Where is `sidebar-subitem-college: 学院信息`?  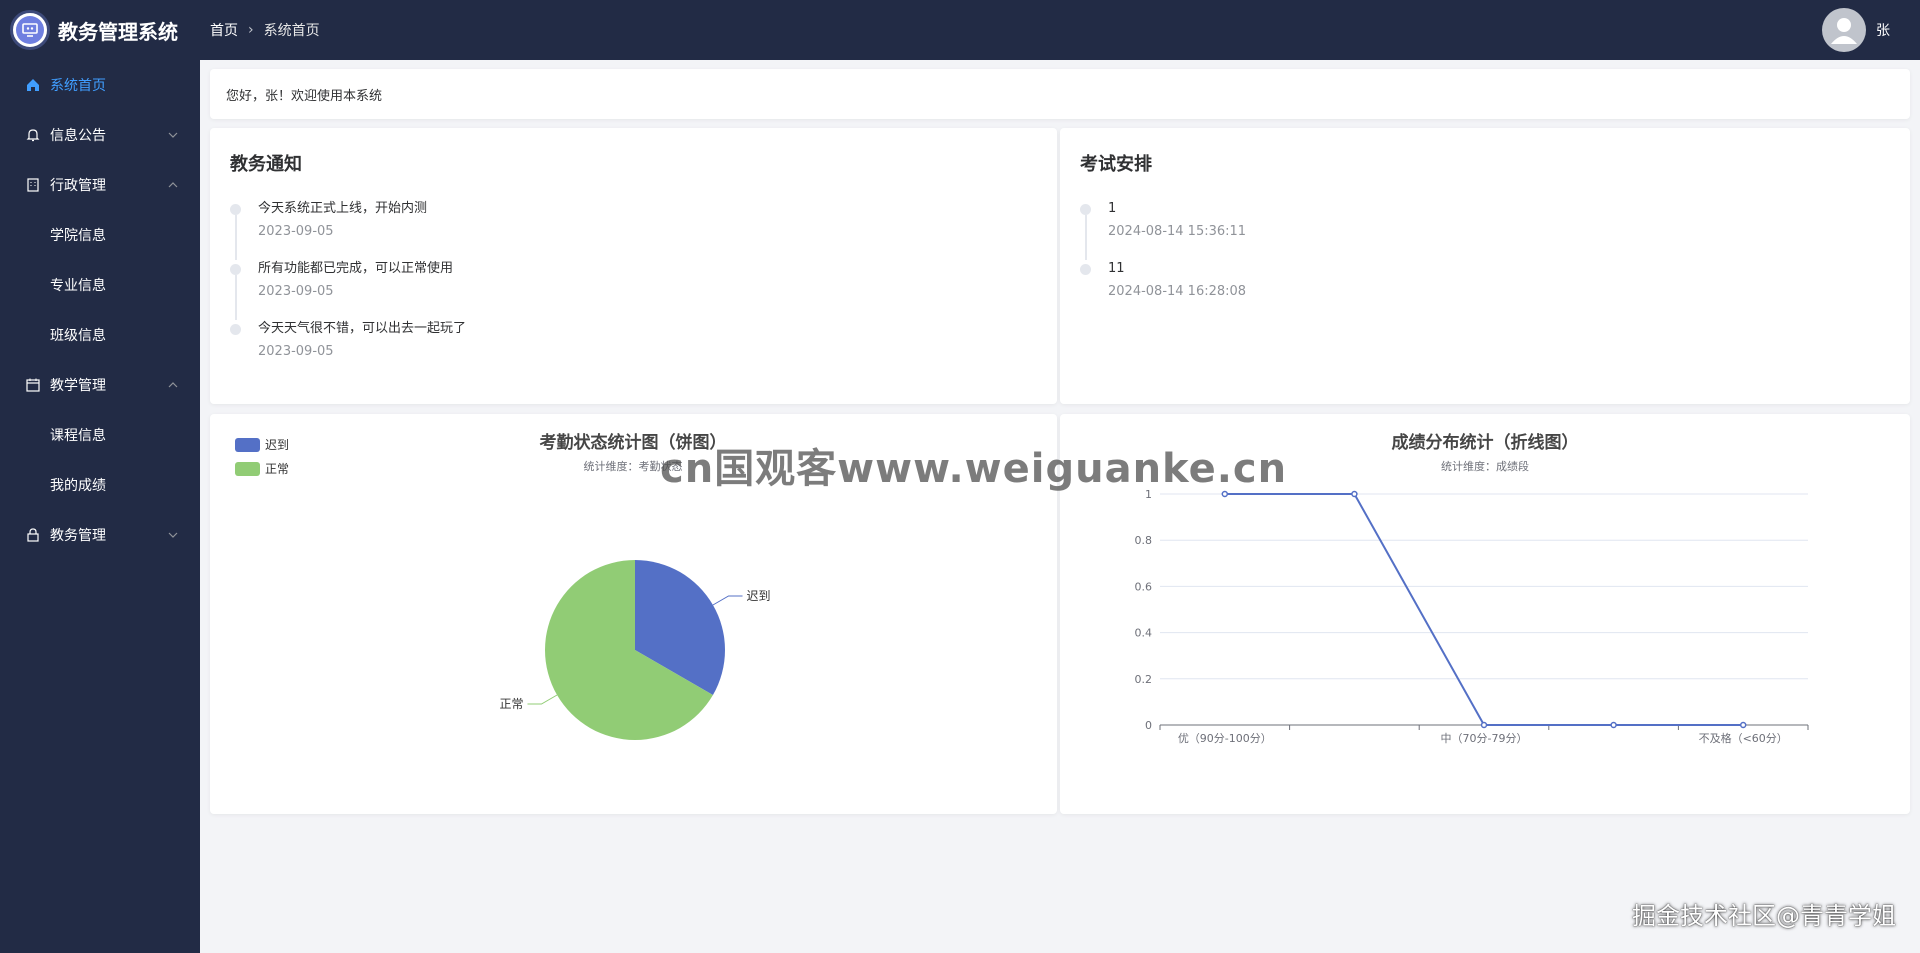 sidebar-subitem-college: 学院信息 is located at coordinates (100, 235).